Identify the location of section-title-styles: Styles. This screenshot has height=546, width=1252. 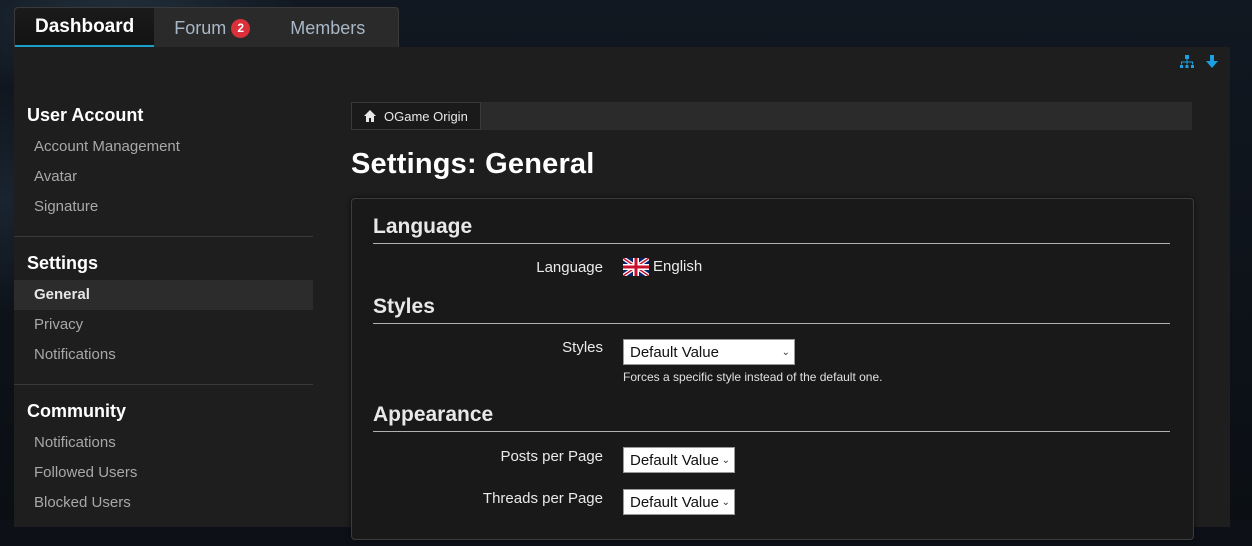
(771, 309).